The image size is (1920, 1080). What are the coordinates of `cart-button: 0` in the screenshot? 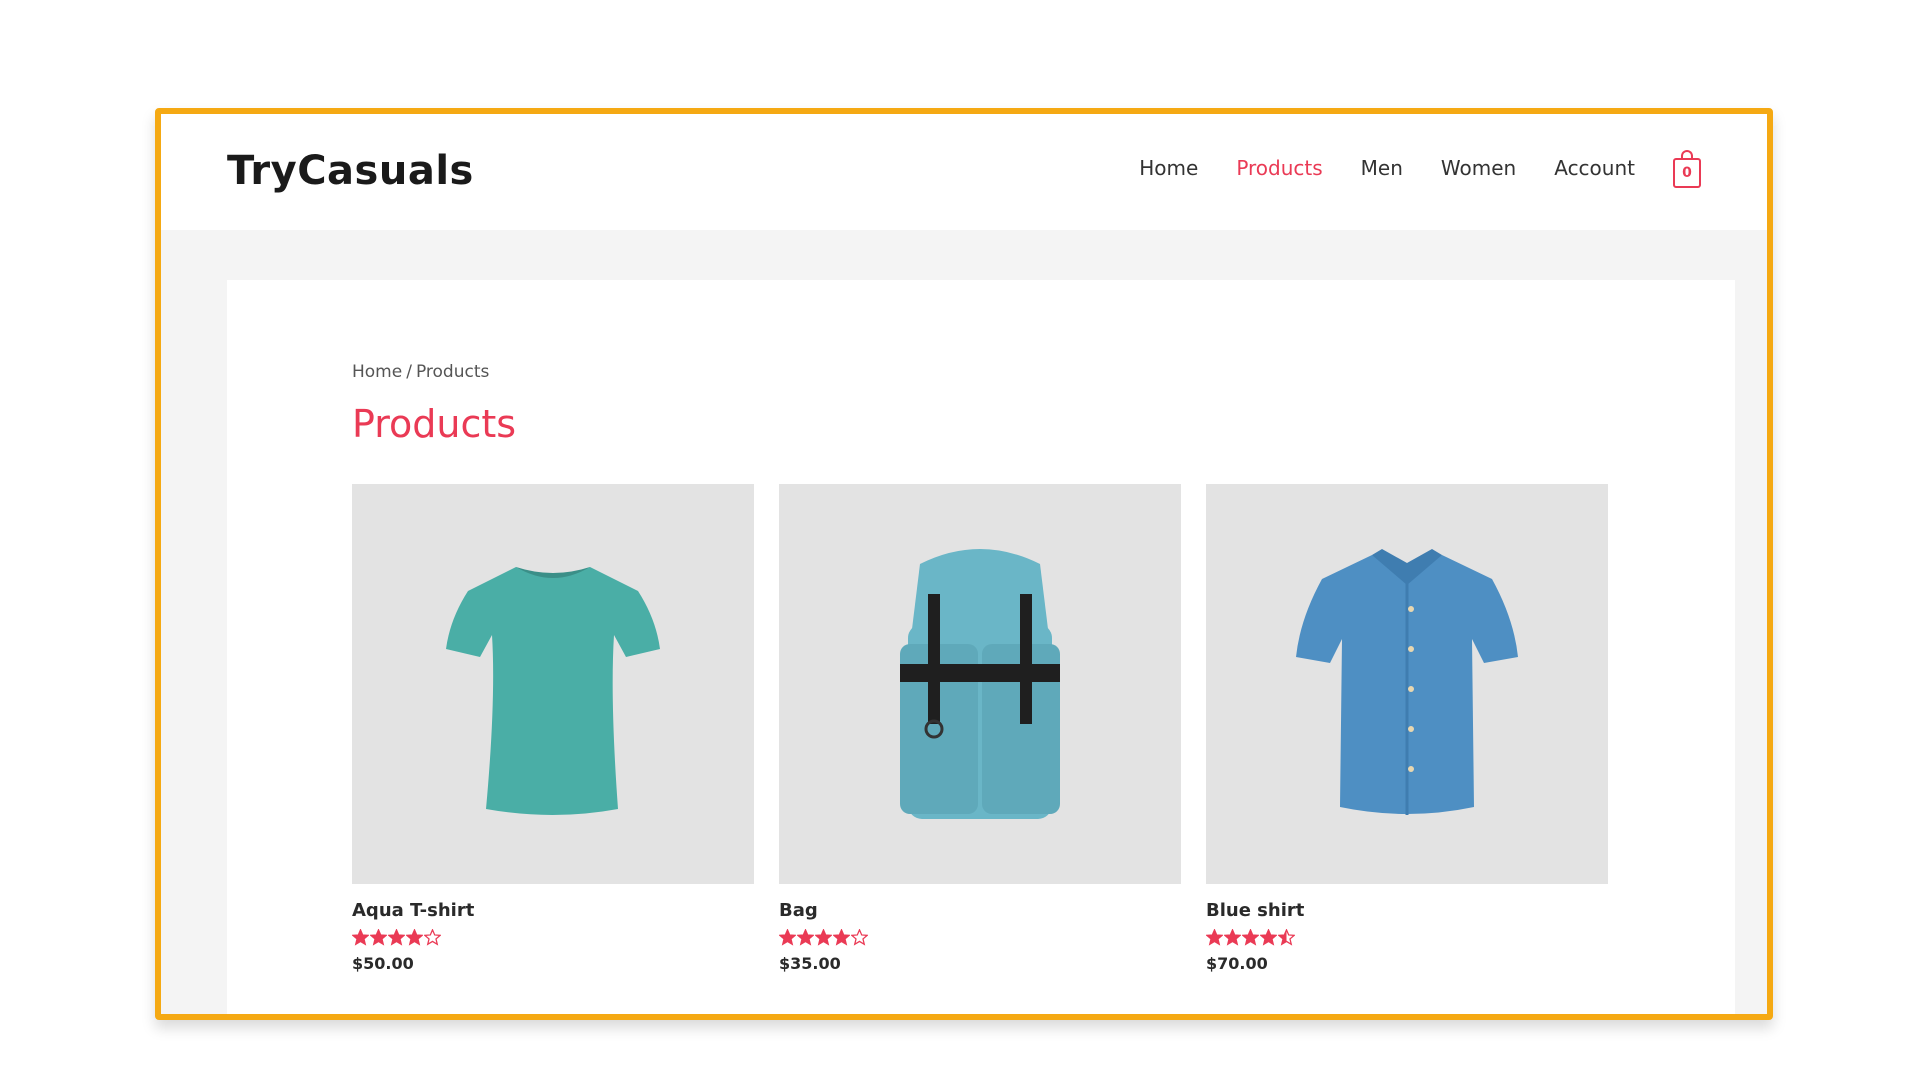 It's located at (1690, 168).